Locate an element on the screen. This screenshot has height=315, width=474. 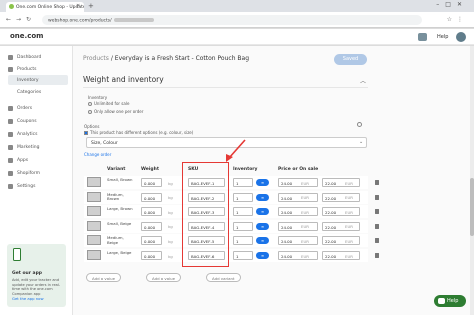
sidebar-item-products: Products is located at coordinates (22, 69).